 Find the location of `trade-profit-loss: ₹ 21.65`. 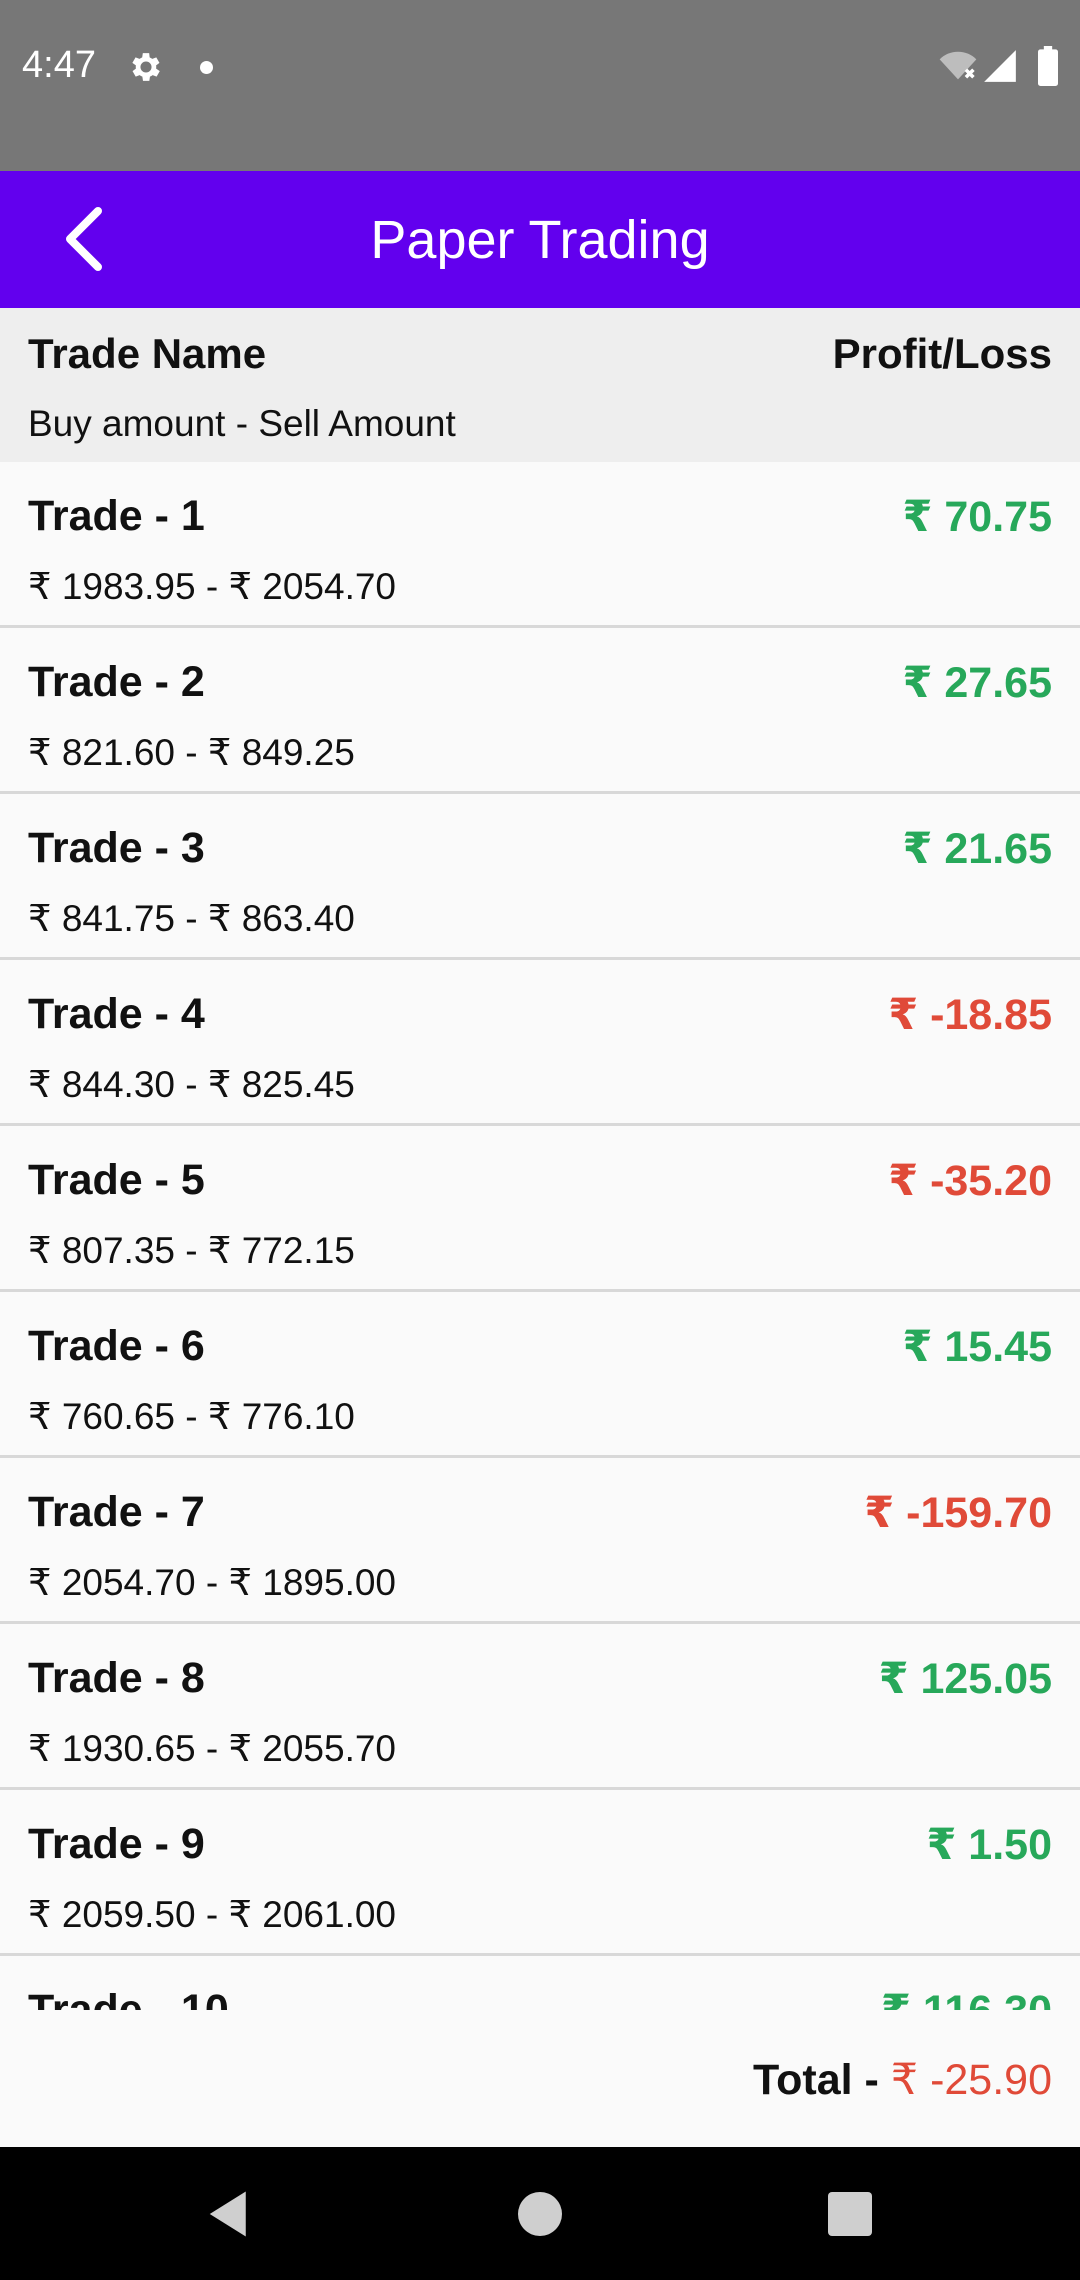

trade-profit-loss: ₹ 21.65 is located at coordinates (977, 849).